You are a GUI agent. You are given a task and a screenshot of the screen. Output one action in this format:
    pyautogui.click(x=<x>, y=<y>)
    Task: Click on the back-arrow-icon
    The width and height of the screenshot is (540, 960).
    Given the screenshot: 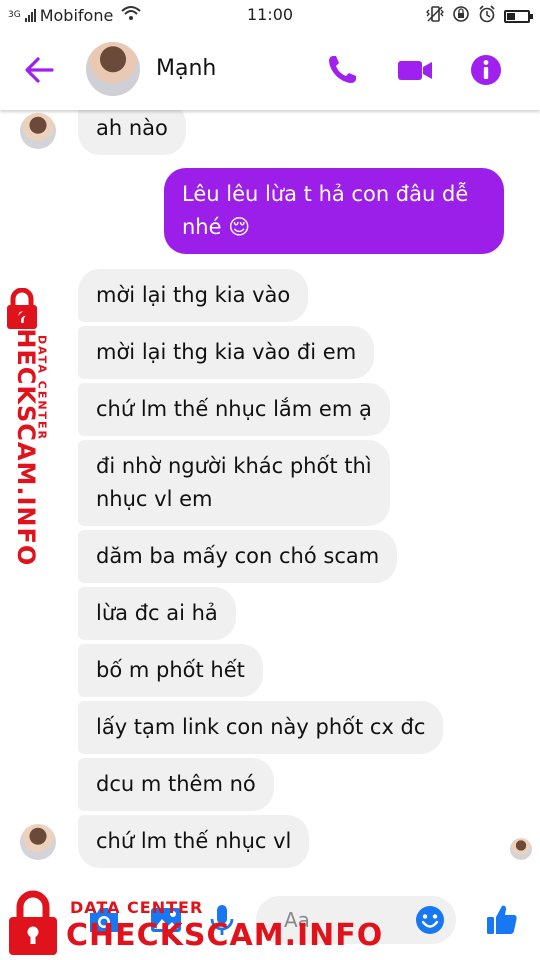 What is the action you would take?
    pyautogui.click(x=39, y=70)
    